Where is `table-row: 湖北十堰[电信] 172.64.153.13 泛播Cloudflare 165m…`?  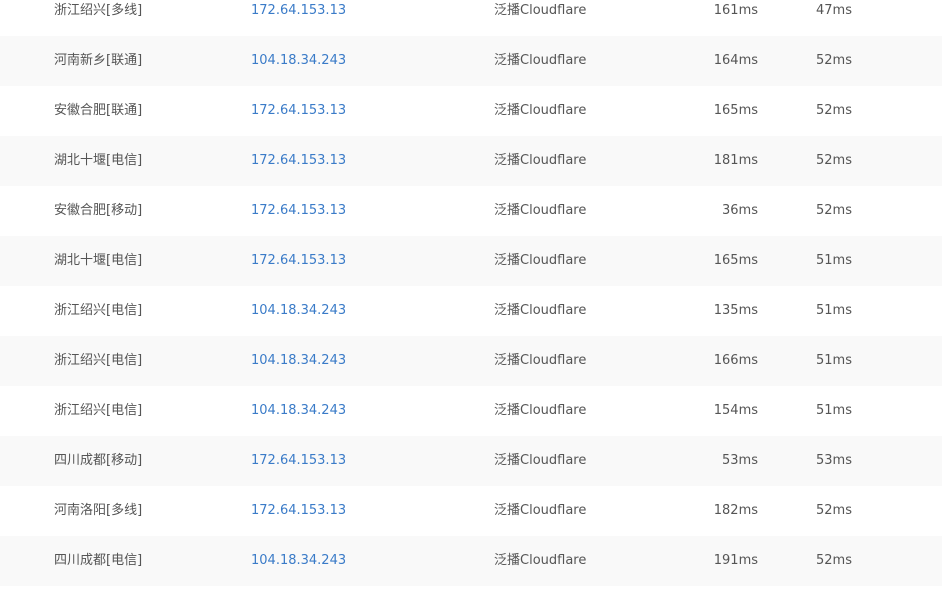
table-row: 湖北十堰[电信] 172.64.153.13 泛播Cloudflare 165m… is located at coordinates (471, 261).